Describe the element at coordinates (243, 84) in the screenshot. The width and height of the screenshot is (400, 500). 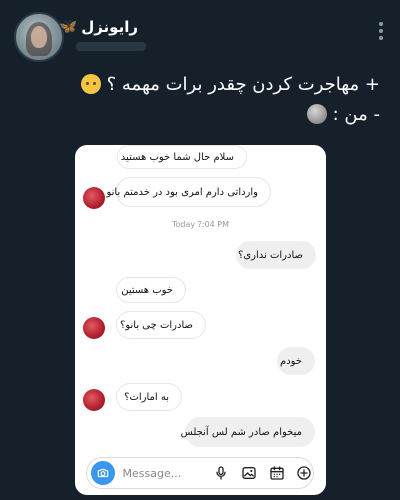
I see `tweet-line-1-text: + مهاجرت کردن چقدر برات مهمه ؟` at that location.